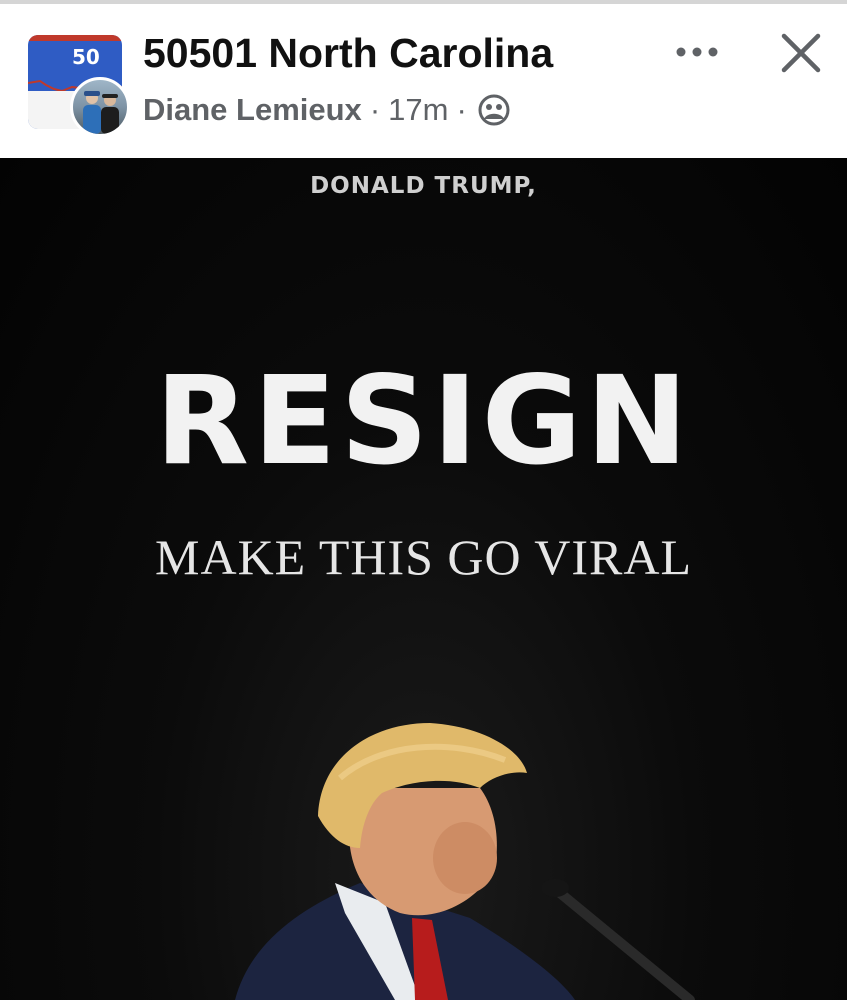  I want to click on post-meta: Diane Lemieux · 17m ·, so click(327, 110).